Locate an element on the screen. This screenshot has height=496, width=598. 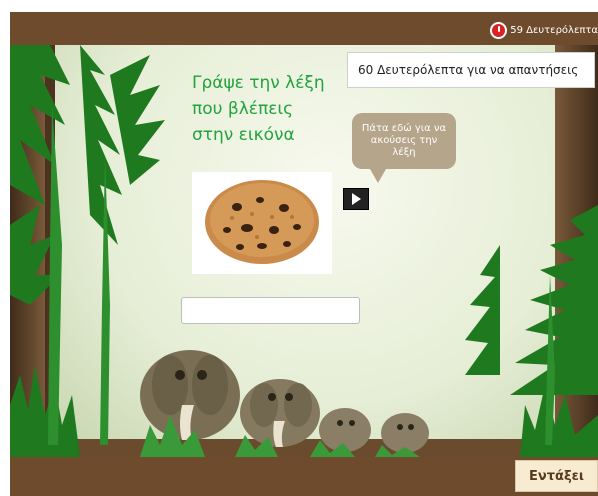
audio-hint-bubble: Πάτα εδώ για να ακούσεις την λέξη is located at coordinates (404, 141).